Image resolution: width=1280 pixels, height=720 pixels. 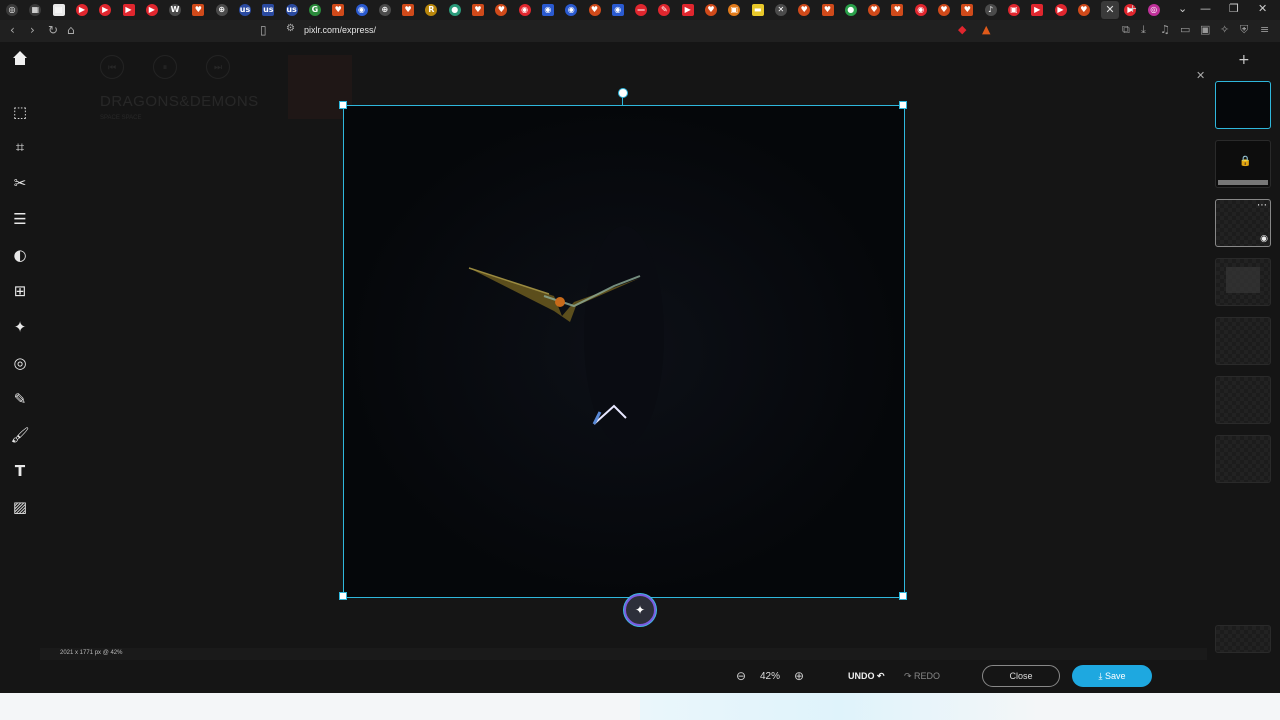 I want to click on zoom-level: 42%, so click(x=770, y=676).